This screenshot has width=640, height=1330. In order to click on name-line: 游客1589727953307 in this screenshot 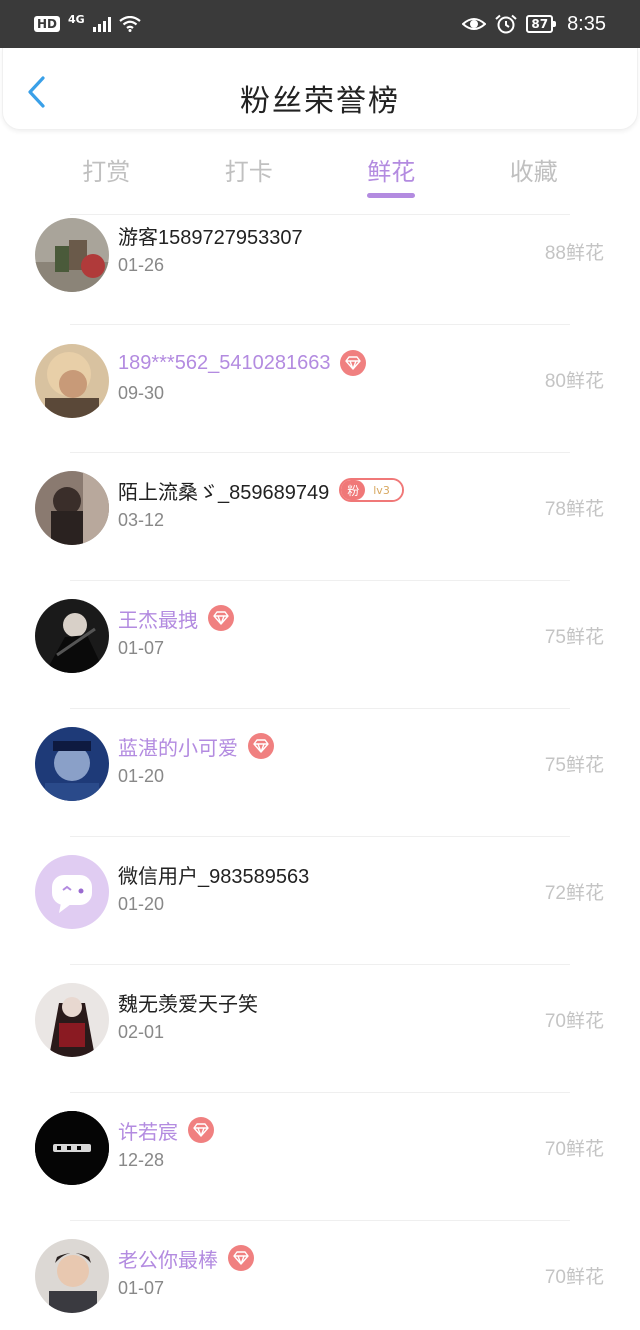, I will do `click(210, 235)`.